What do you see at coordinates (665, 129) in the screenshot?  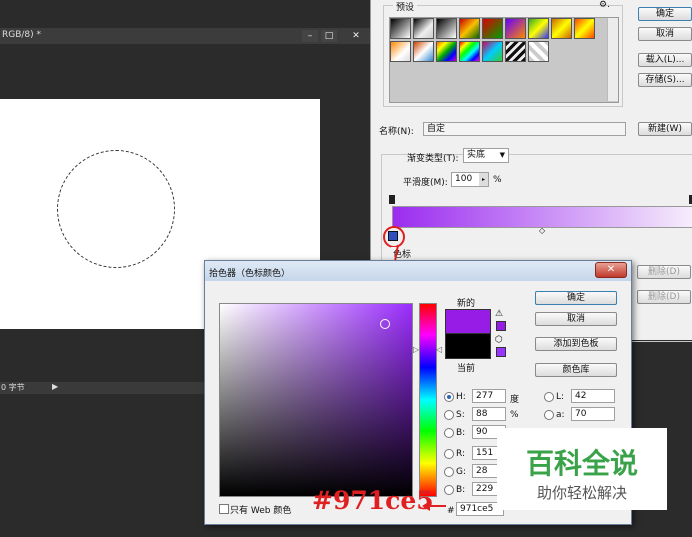 I see `new-button: 新建(W)` at bounding box center [665, 129].